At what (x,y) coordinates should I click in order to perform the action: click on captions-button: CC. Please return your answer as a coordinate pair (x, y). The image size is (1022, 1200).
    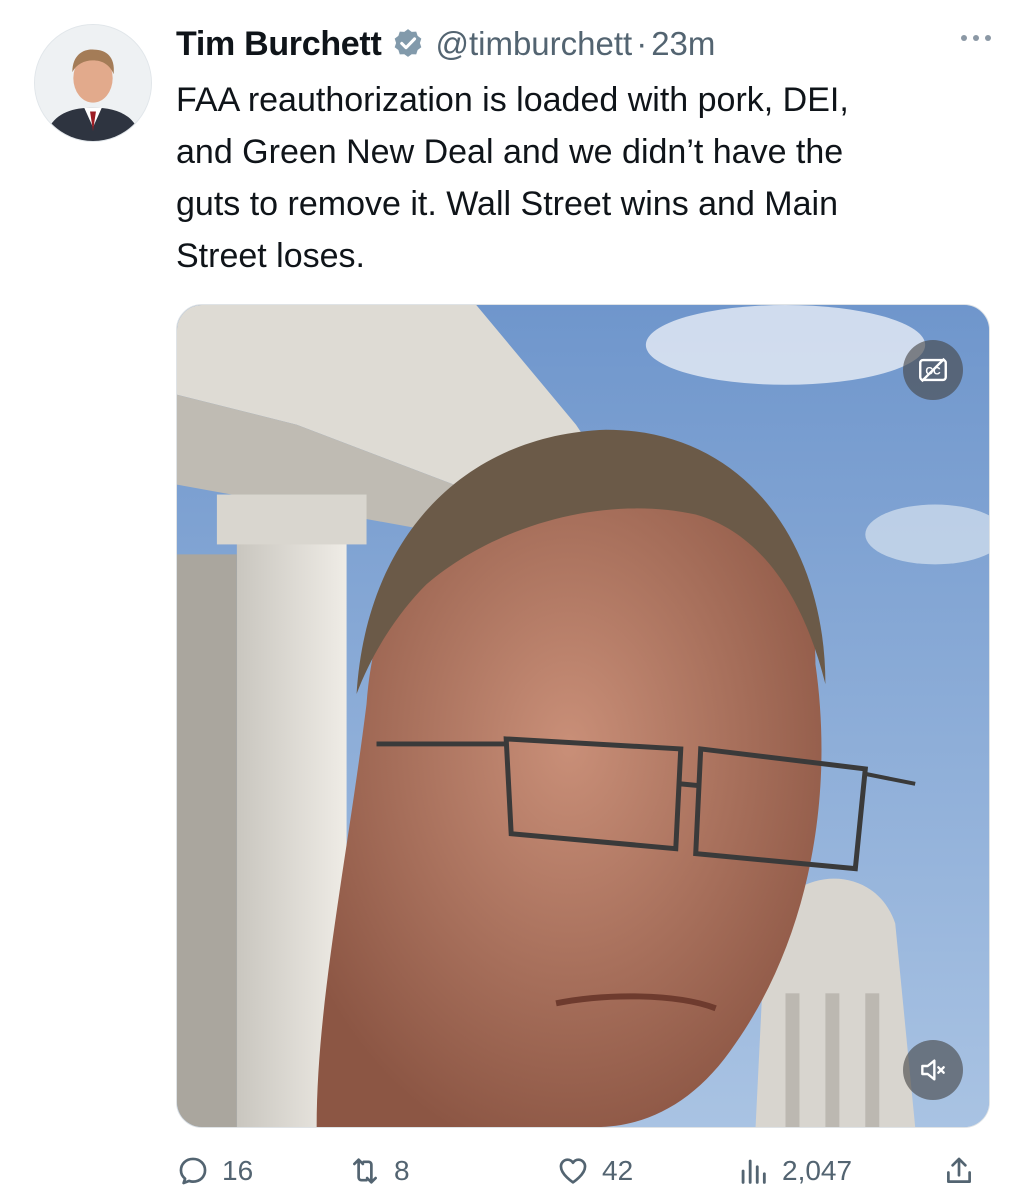
    Looking at the image, I should click on (933, 370).